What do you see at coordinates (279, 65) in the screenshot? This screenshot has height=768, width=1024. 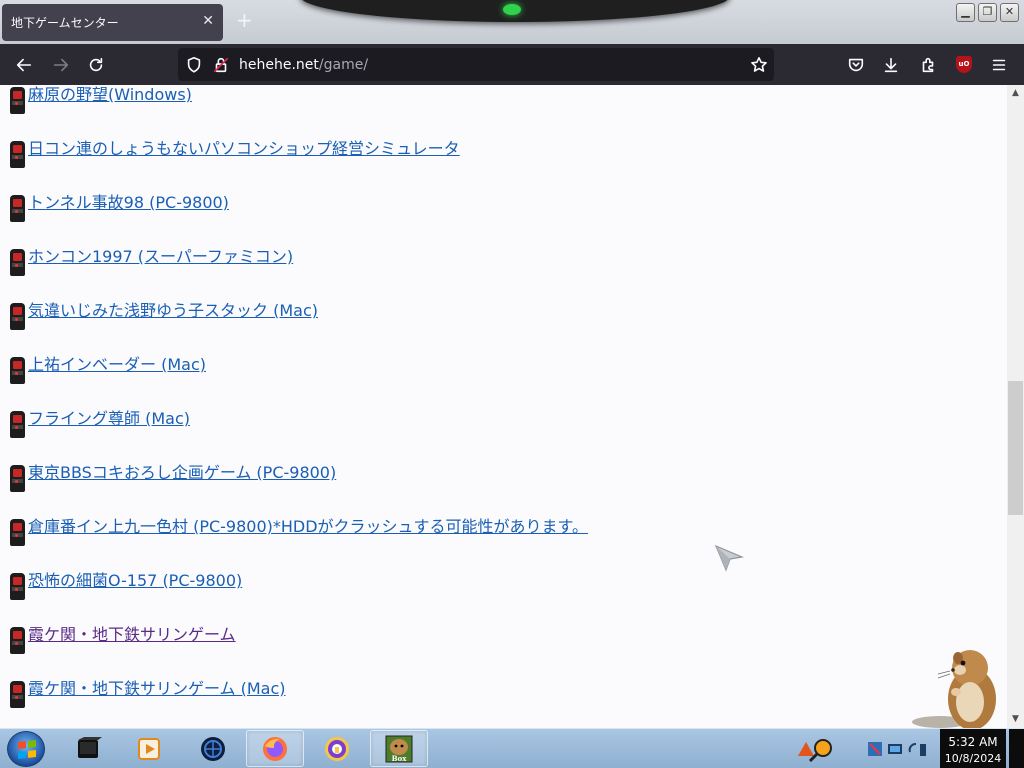 I see `url-host: hehehe.net` at bounding box center [279, 65].